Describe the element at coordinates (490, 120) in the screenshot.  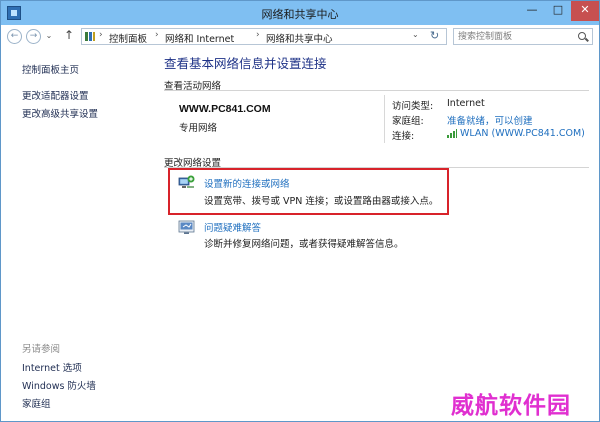
I see `homegroup-link: 准备就绪，可以创建` at that location.